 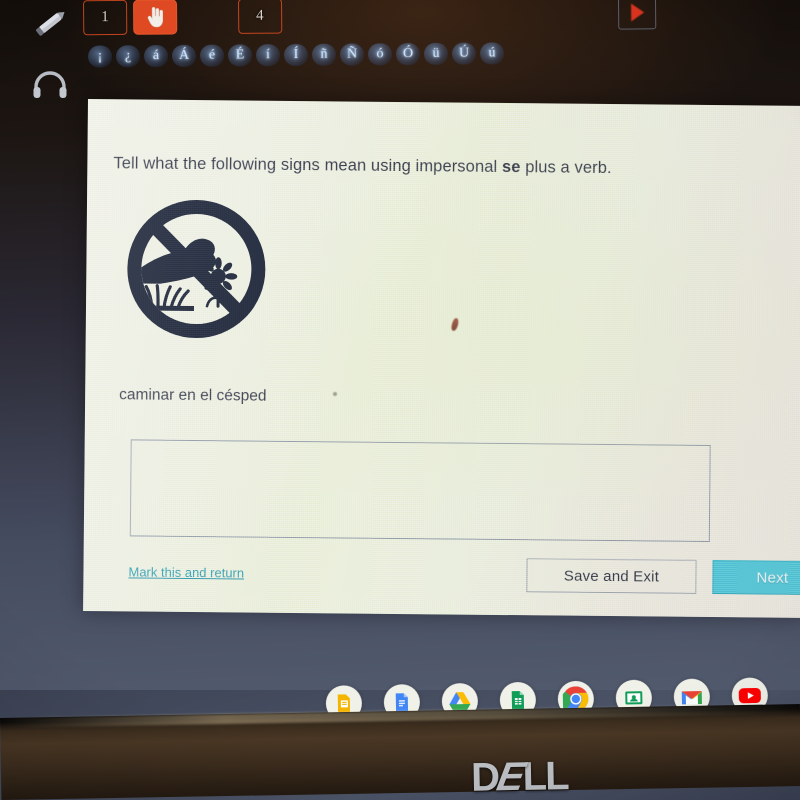 I want to click on laptop-bezel: DELL, so click(x=400, y=752).